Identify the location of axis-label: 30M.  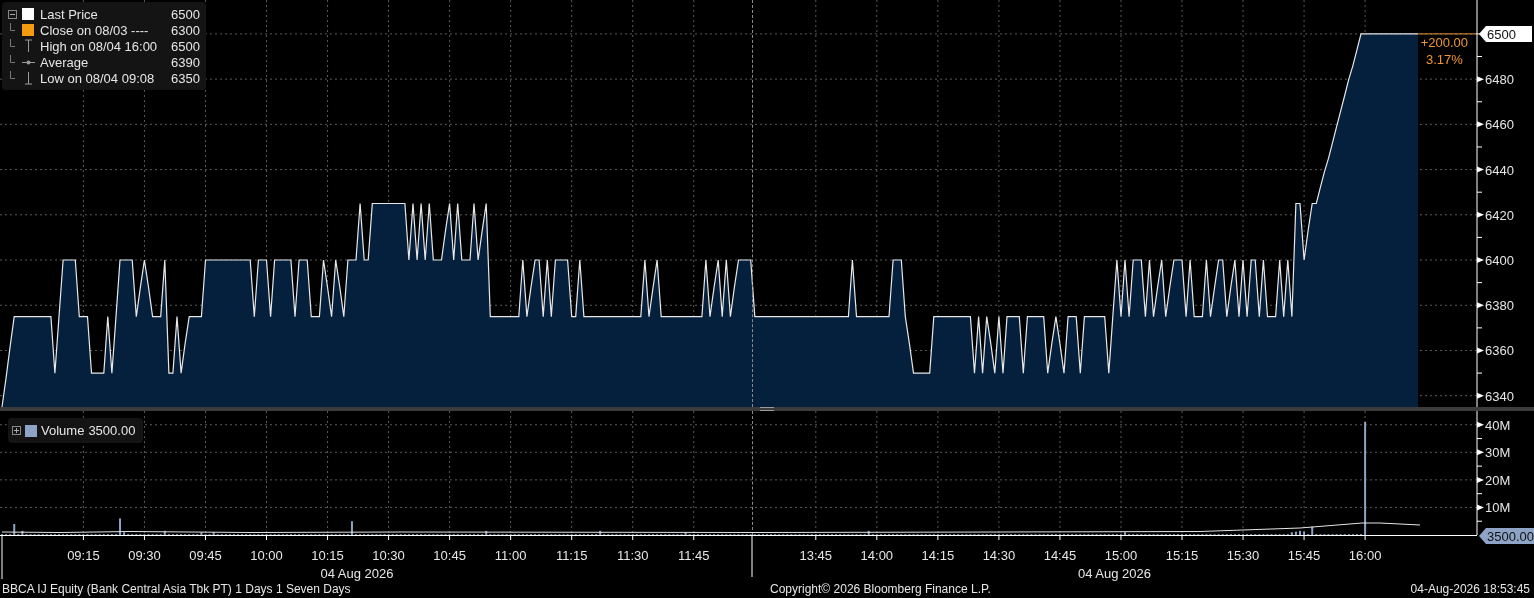
(1498, 453).